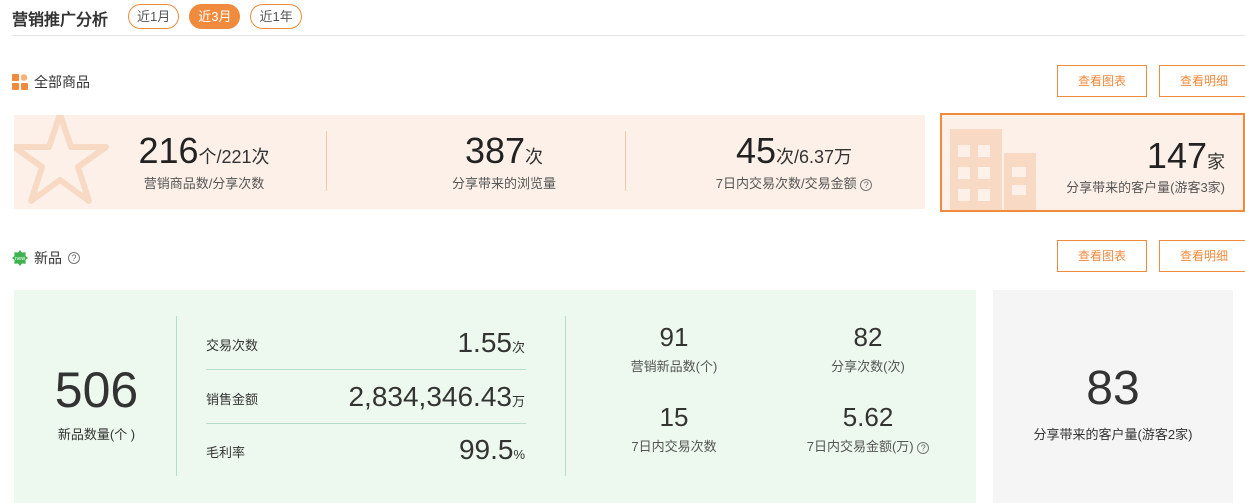  What do you see at coordinates (1145, 187) in the screenshot?
I see `customers-label: 分享带来的客户量(游客3家)` at bounding box center [1145, 187].